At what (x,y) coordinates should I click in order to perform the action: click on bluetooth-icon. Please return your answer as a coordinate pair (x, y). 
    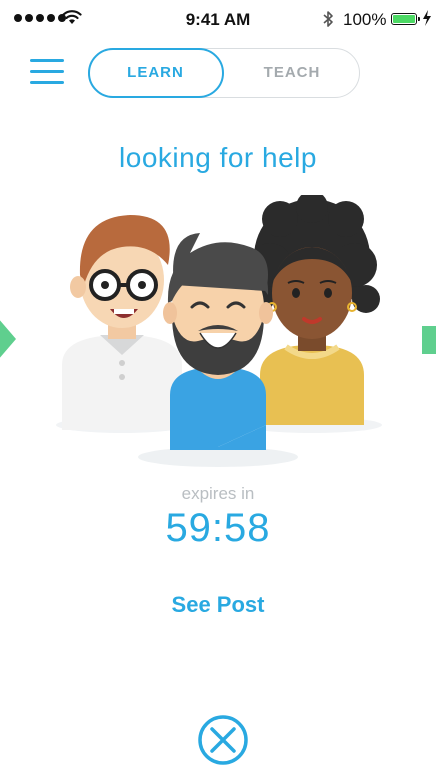
    Looking at the image, I should click on (328, 19).